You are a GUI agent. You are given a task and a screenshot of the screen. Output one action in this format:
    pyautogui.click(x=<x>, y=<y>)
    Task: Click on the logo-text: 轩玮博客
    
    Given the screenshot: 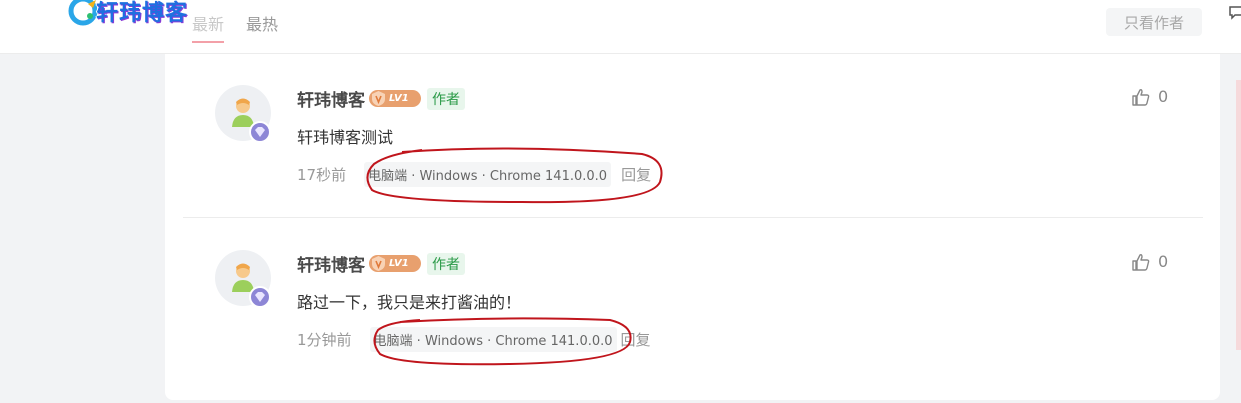 What is the action you would take?
    pyautogui.click(x=142, y=13)
    